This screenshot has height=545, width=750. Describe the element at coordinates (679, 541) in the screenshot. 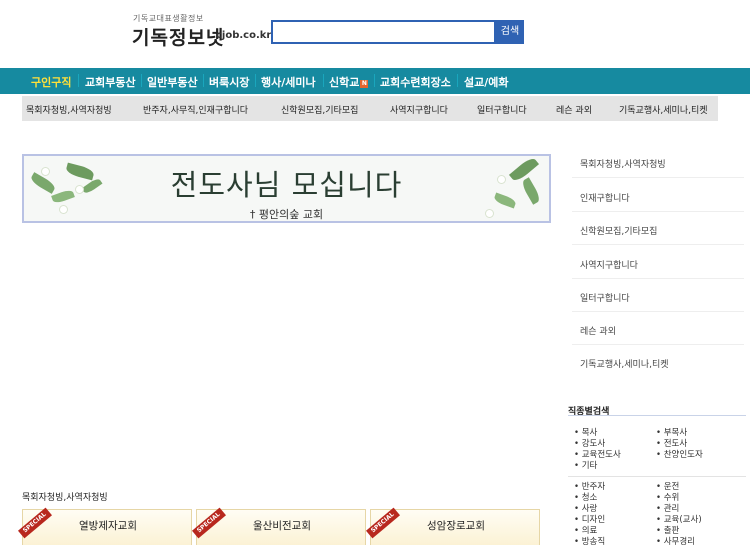

I see `job-label: 사무경리` at that location.